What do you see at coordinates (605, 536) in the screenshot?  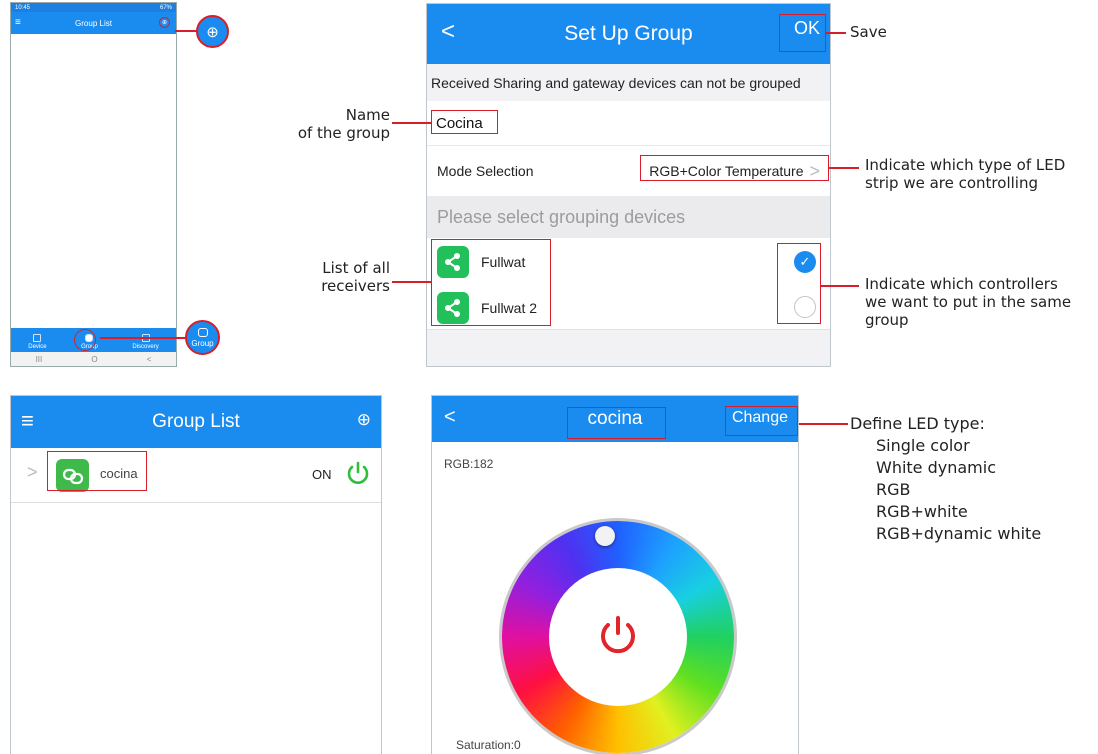 I see `color-picker-handle` at bounding box center [605, 536].